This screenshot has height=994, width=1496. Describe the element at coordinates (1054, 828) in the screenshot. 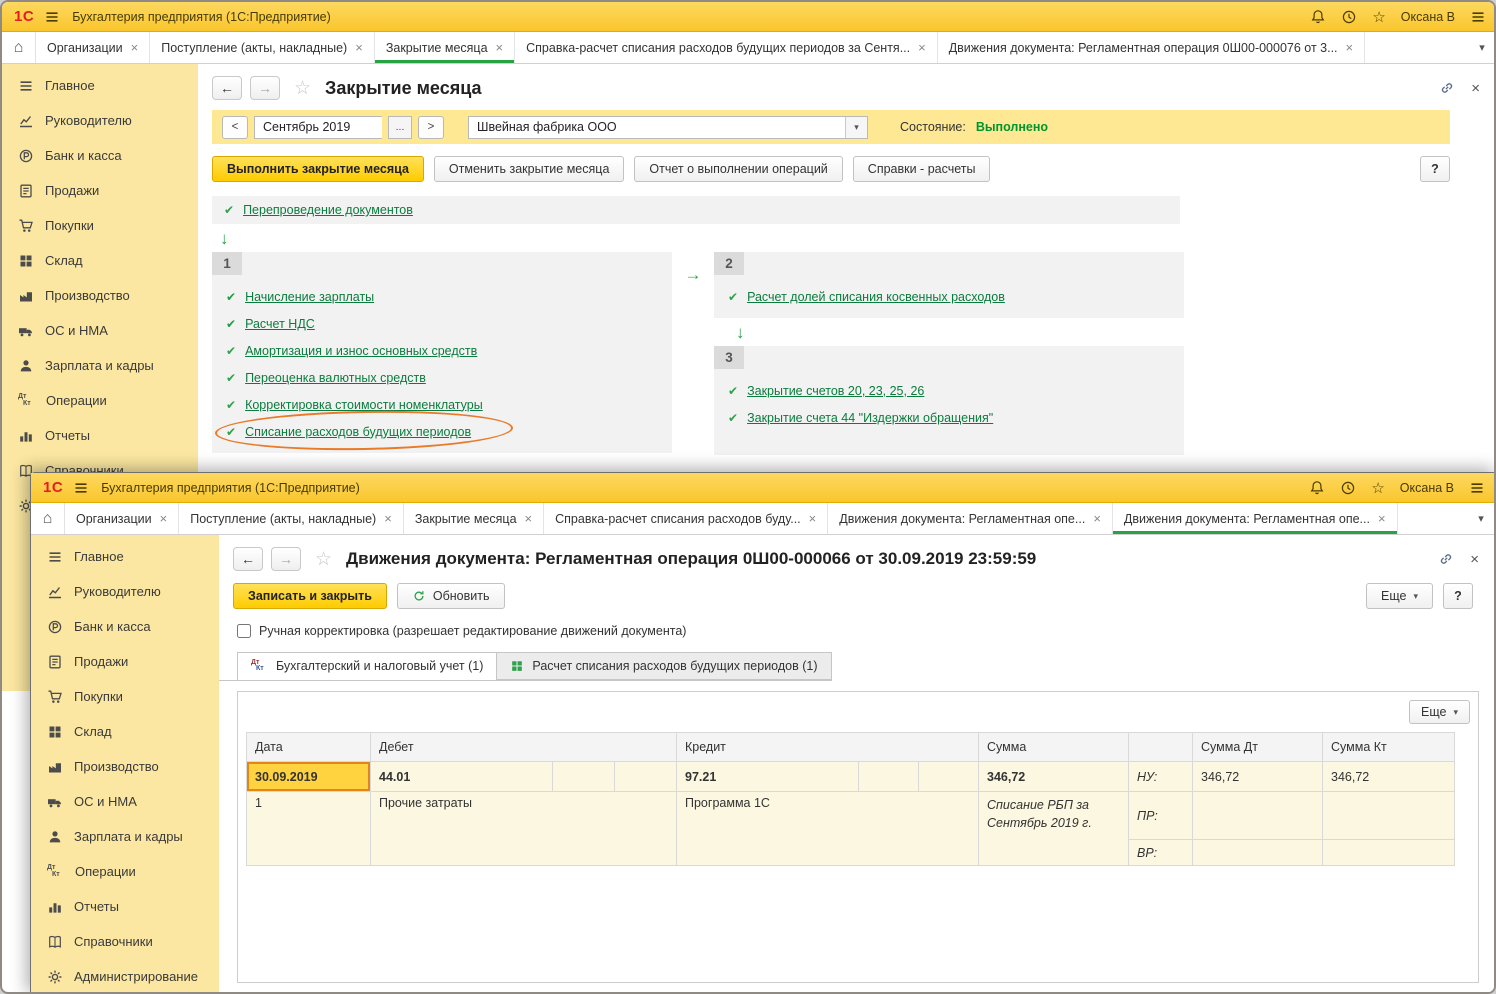

I see `entry-comment-cell: Списание РБП за Сентябрь 2019 г.` at that location.